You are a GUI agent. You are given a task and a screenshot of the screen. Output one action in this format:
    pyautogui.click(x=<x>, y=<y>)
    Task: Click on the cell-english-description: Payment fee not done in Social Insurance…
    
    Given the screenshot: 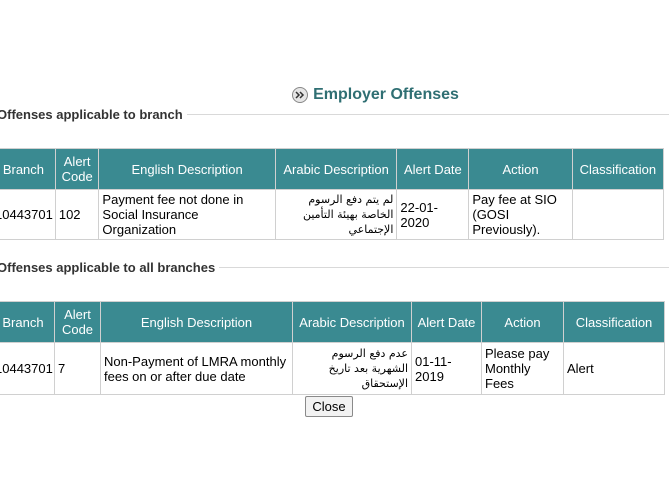 What is the action you would take?
    pyautogui.click(x=187, y=214)
    